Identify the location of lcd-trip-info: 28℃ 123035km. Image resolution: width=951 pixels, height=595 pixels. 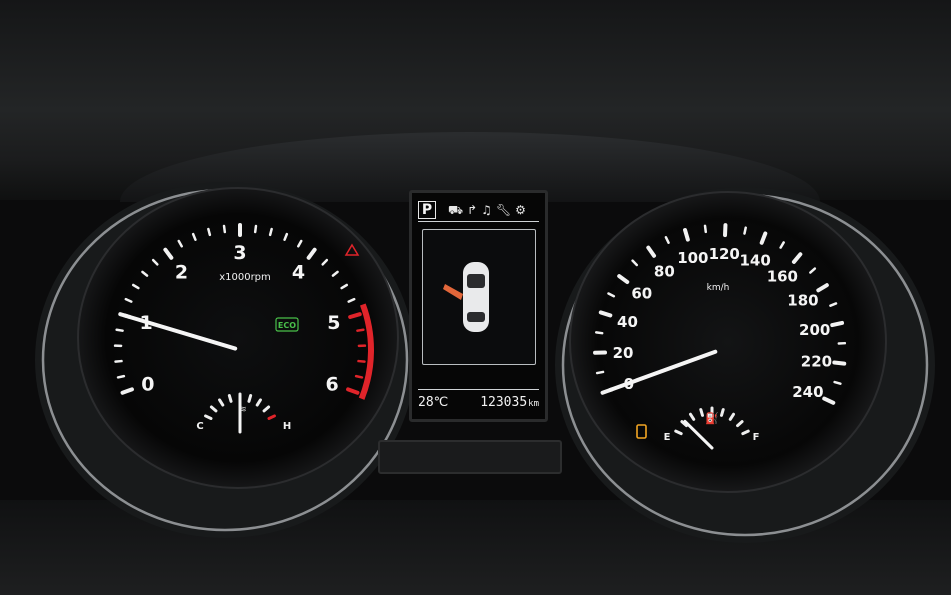
(478, 401).